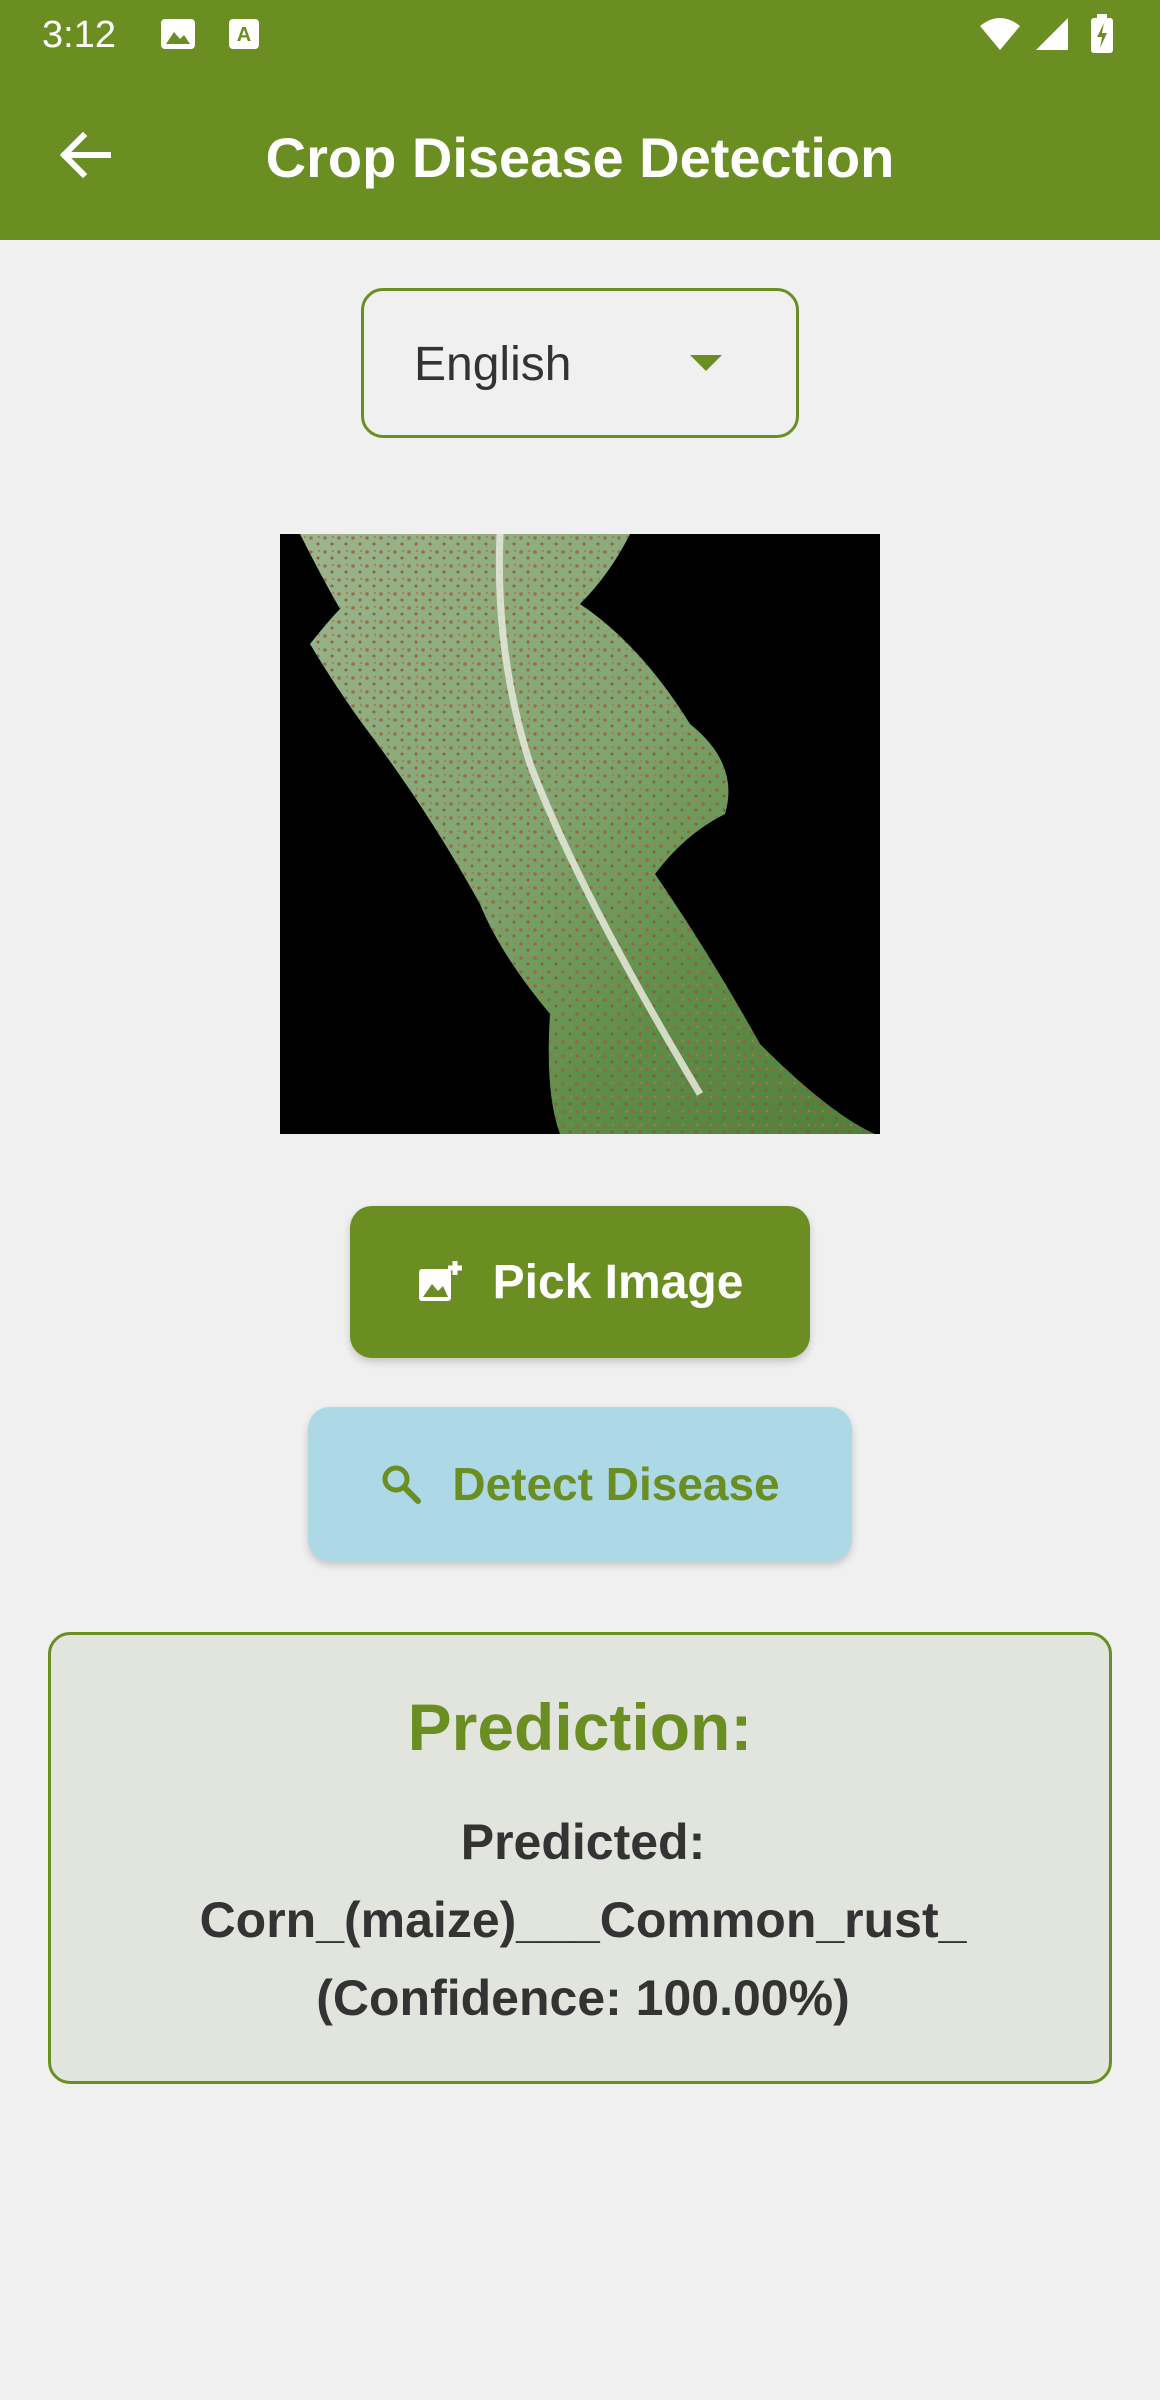 The image size is (1160, 2400). I want to click on add-photo-icon, so click(440, 1282).